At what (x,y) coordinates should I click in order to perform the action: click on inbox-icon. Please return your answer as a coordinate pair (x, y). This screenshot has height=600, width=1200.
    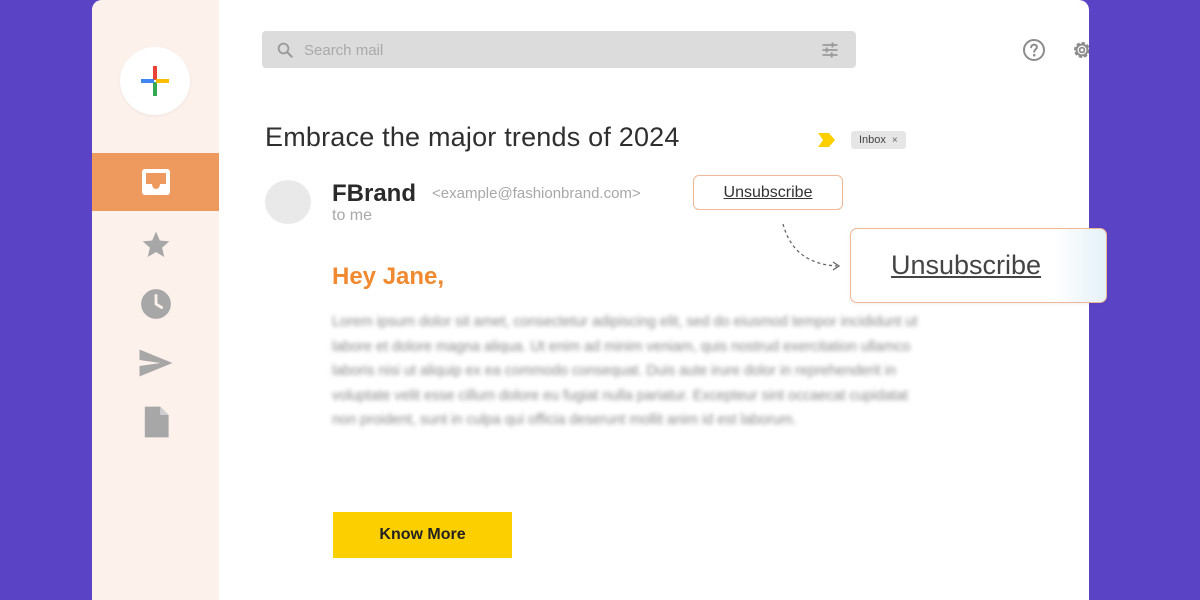
    Looking at the image, I should click on (155, 182).